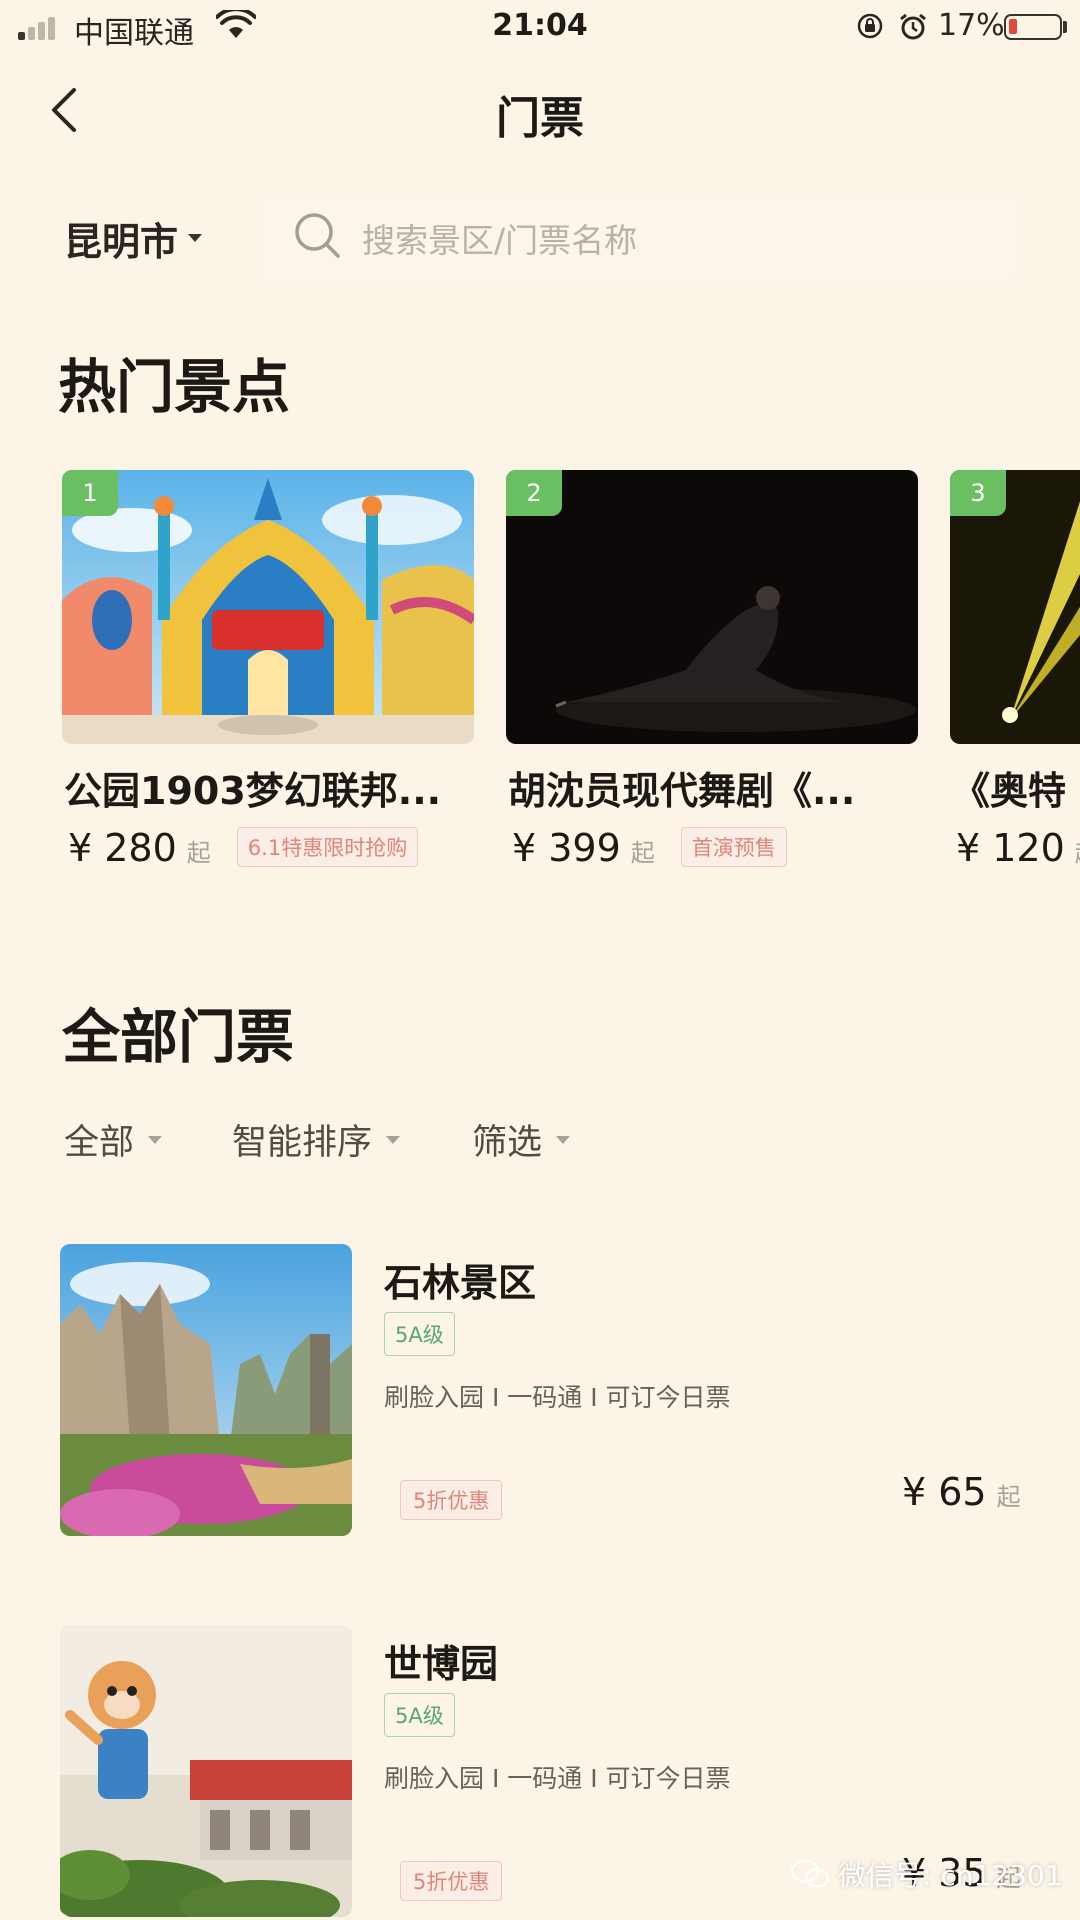 Image resolution: width=1080 pixels, height=1920 pixels. What do you see at coordinates (971, 25) in the screenshot?
I see `battery-percent: 17%` at bounding box center [971, 25].